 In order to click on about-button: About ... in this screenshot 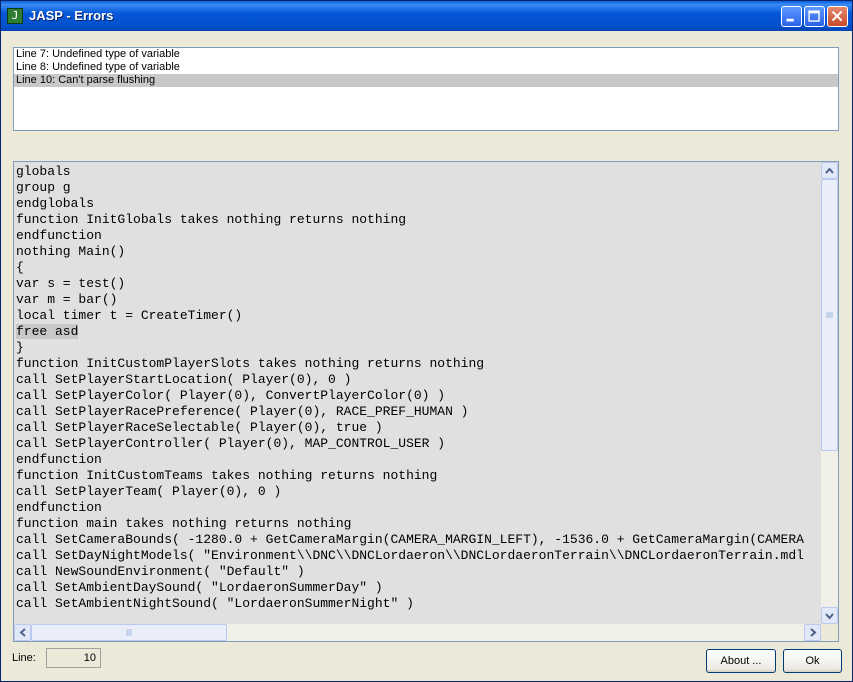, I will do `click(741, 661)`.